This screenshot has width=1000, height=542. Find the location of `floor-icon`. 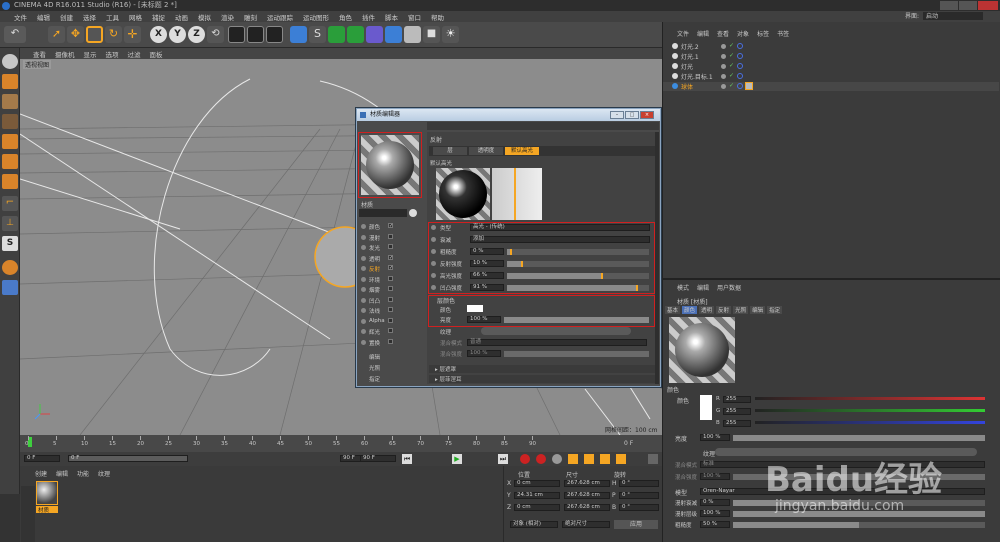

floor-icon is located at coordinates (412, 34).